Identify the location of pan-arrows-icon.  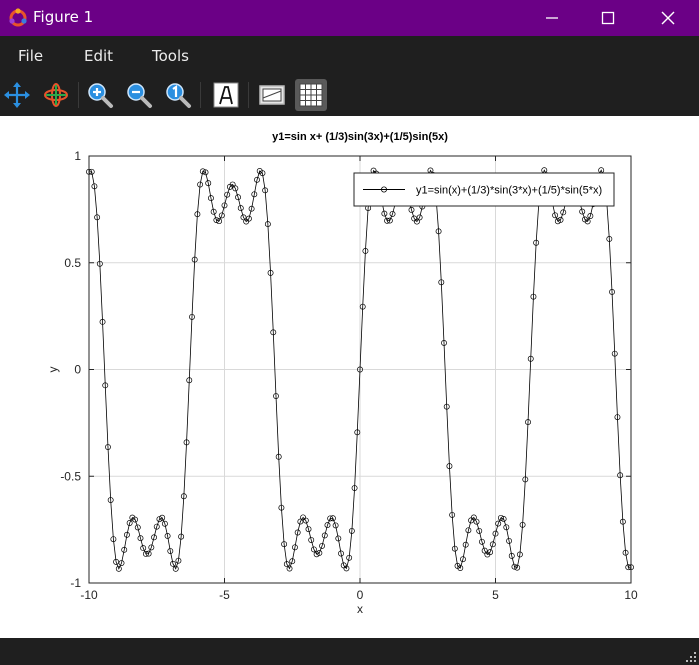
(17, 95).